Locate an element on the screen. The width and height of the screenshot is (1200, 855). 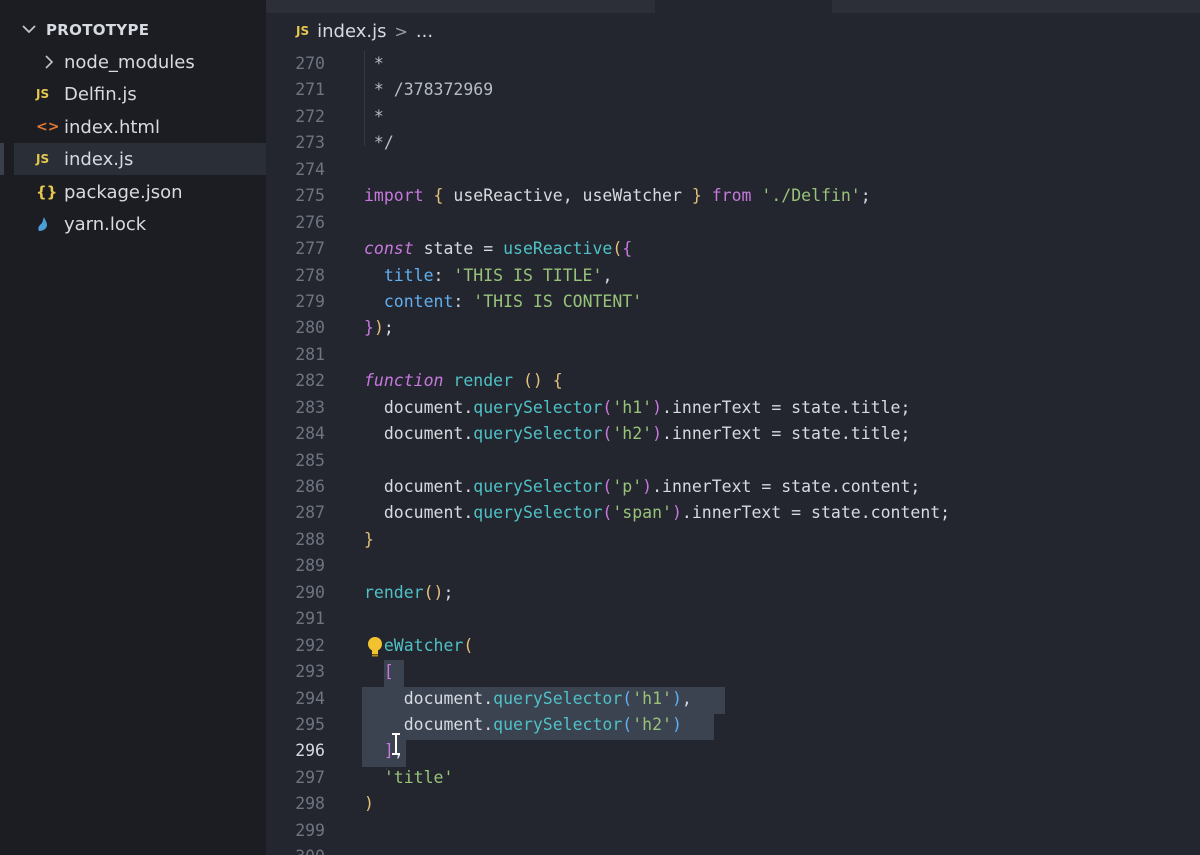
code-line: 270 * is located at coordinates (733, 64).